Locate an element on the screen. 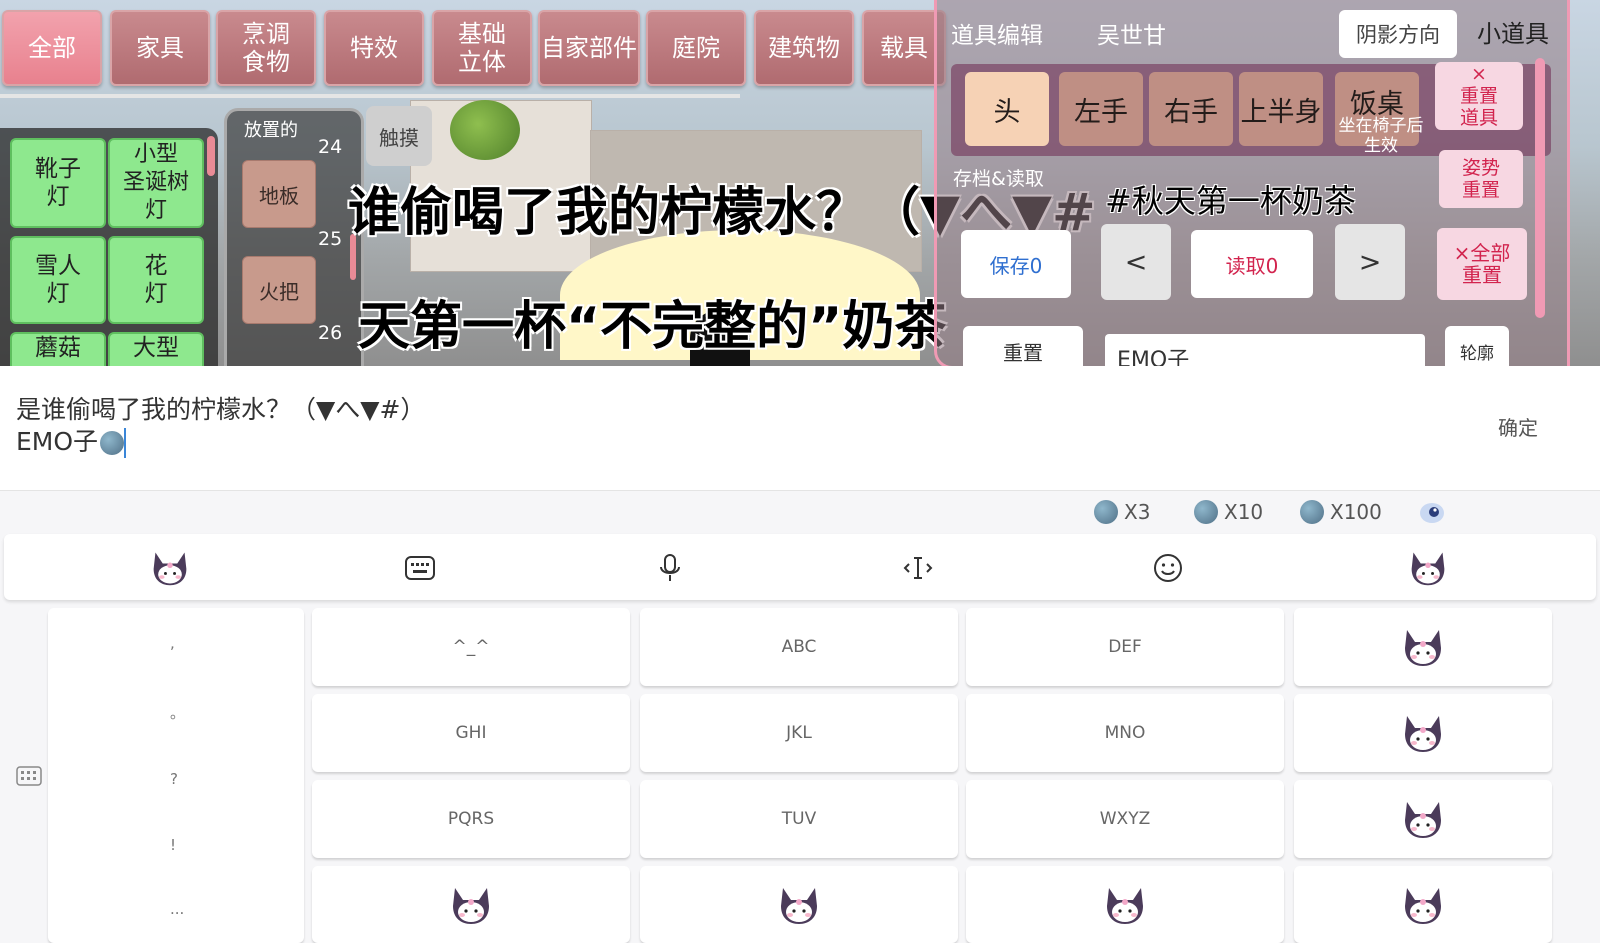 The height and width of the screenshot is (943, 1600). emoji-icon is located at coordinates (1168, 568).